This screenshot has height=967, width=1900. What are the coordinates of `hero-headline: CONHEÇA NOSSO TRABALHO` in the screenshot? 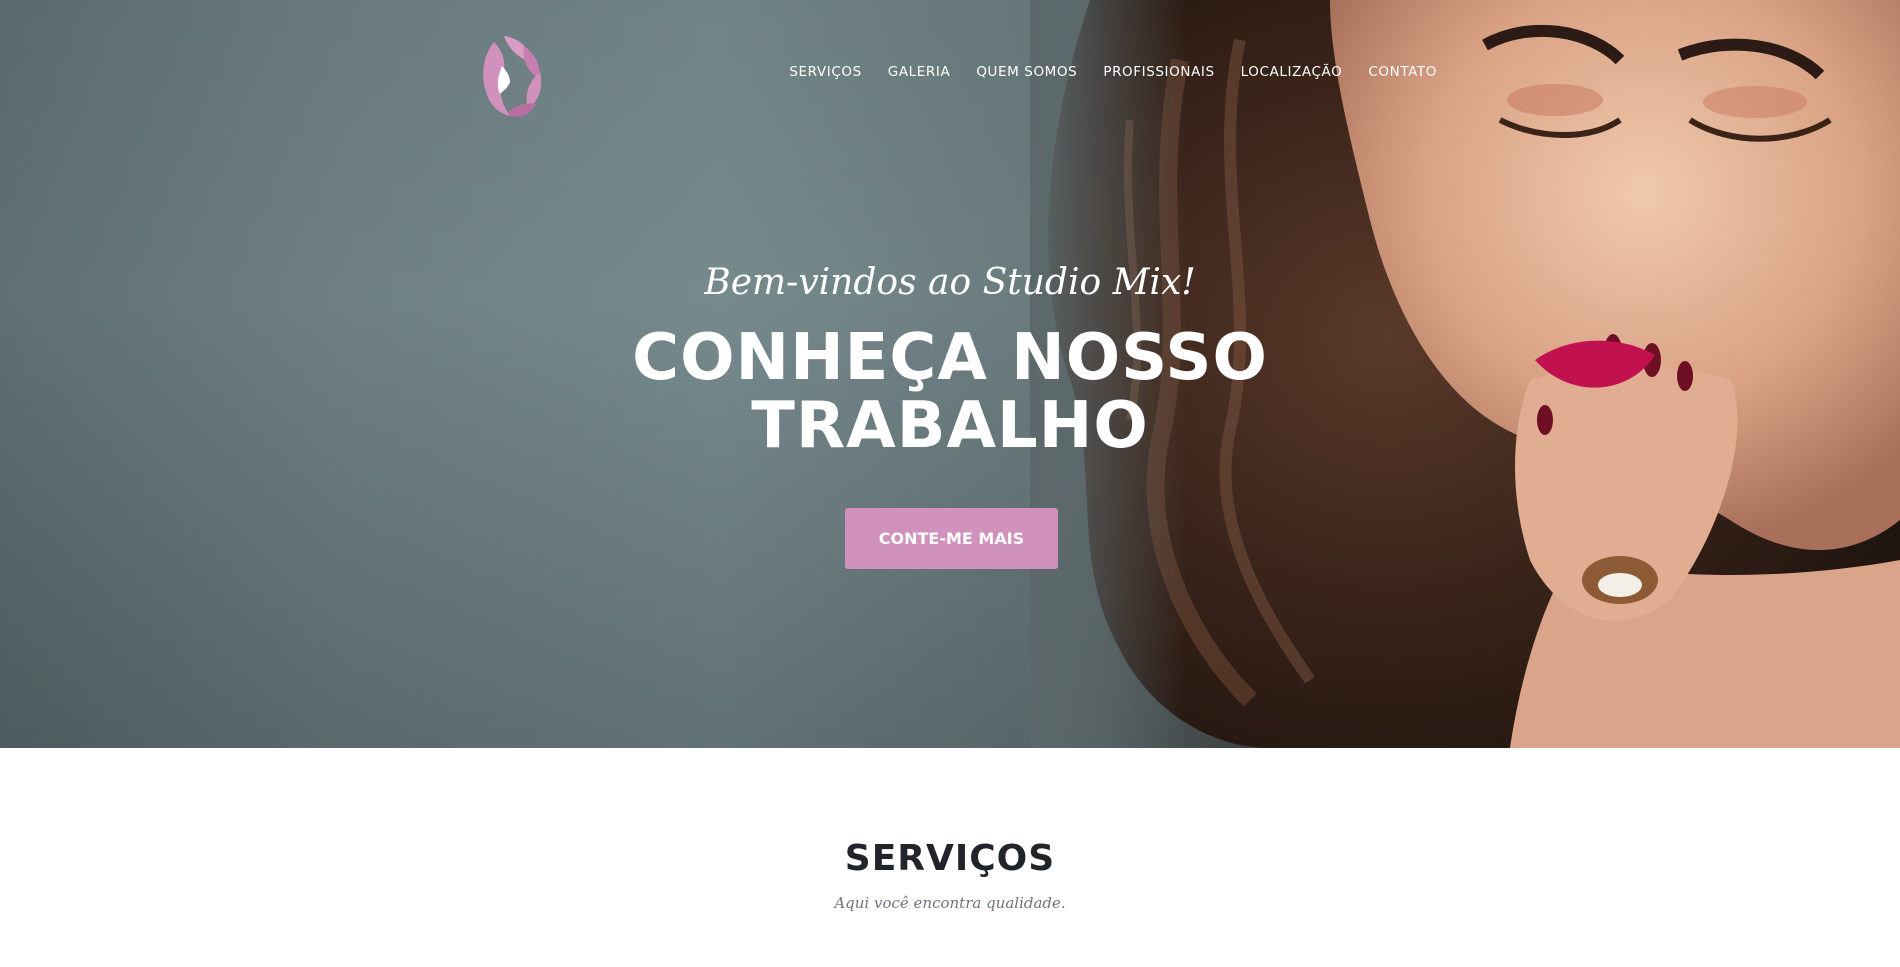 It's located at (950, 392).